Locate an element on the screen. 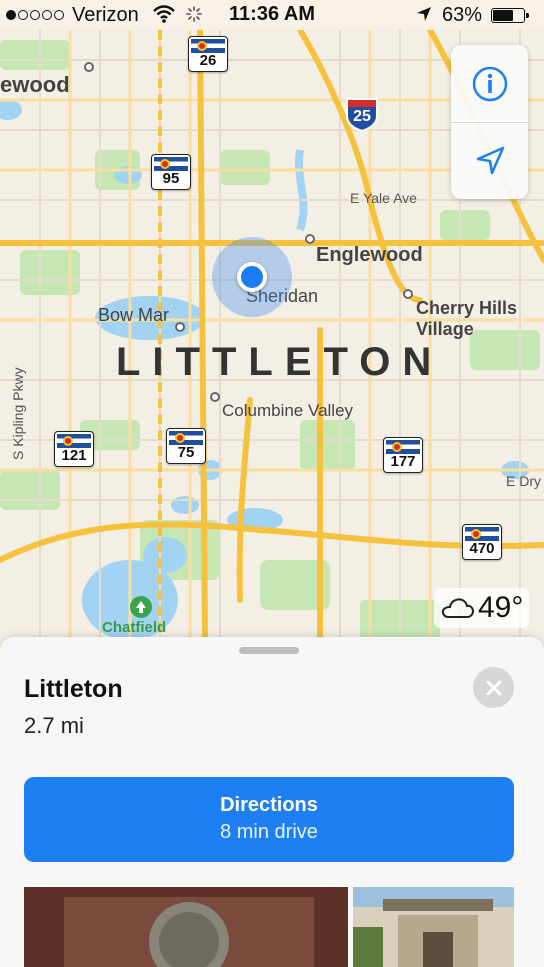  label-columbine-valley: Columbine Valley is located at coordinates (288, 410).